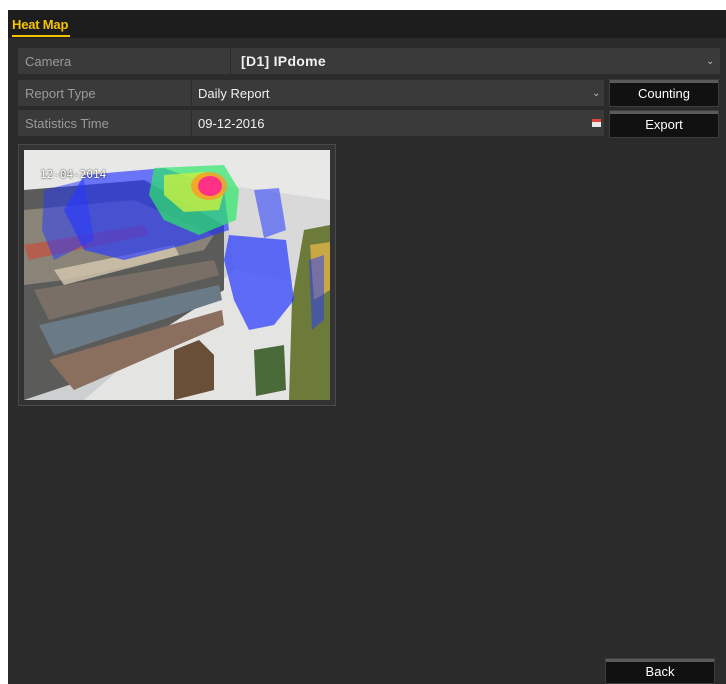  I want to click on report-type-label: Report Type, so click(60, 93).